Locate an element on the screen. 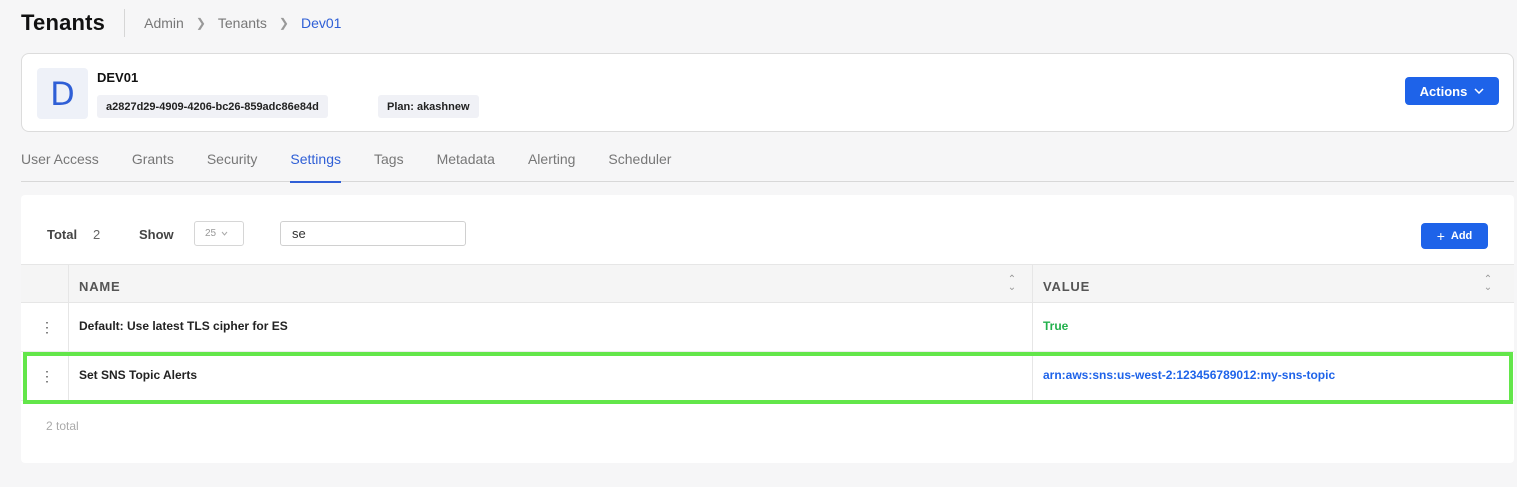  column-header-name: NAME is located at coordinates (99, 286).